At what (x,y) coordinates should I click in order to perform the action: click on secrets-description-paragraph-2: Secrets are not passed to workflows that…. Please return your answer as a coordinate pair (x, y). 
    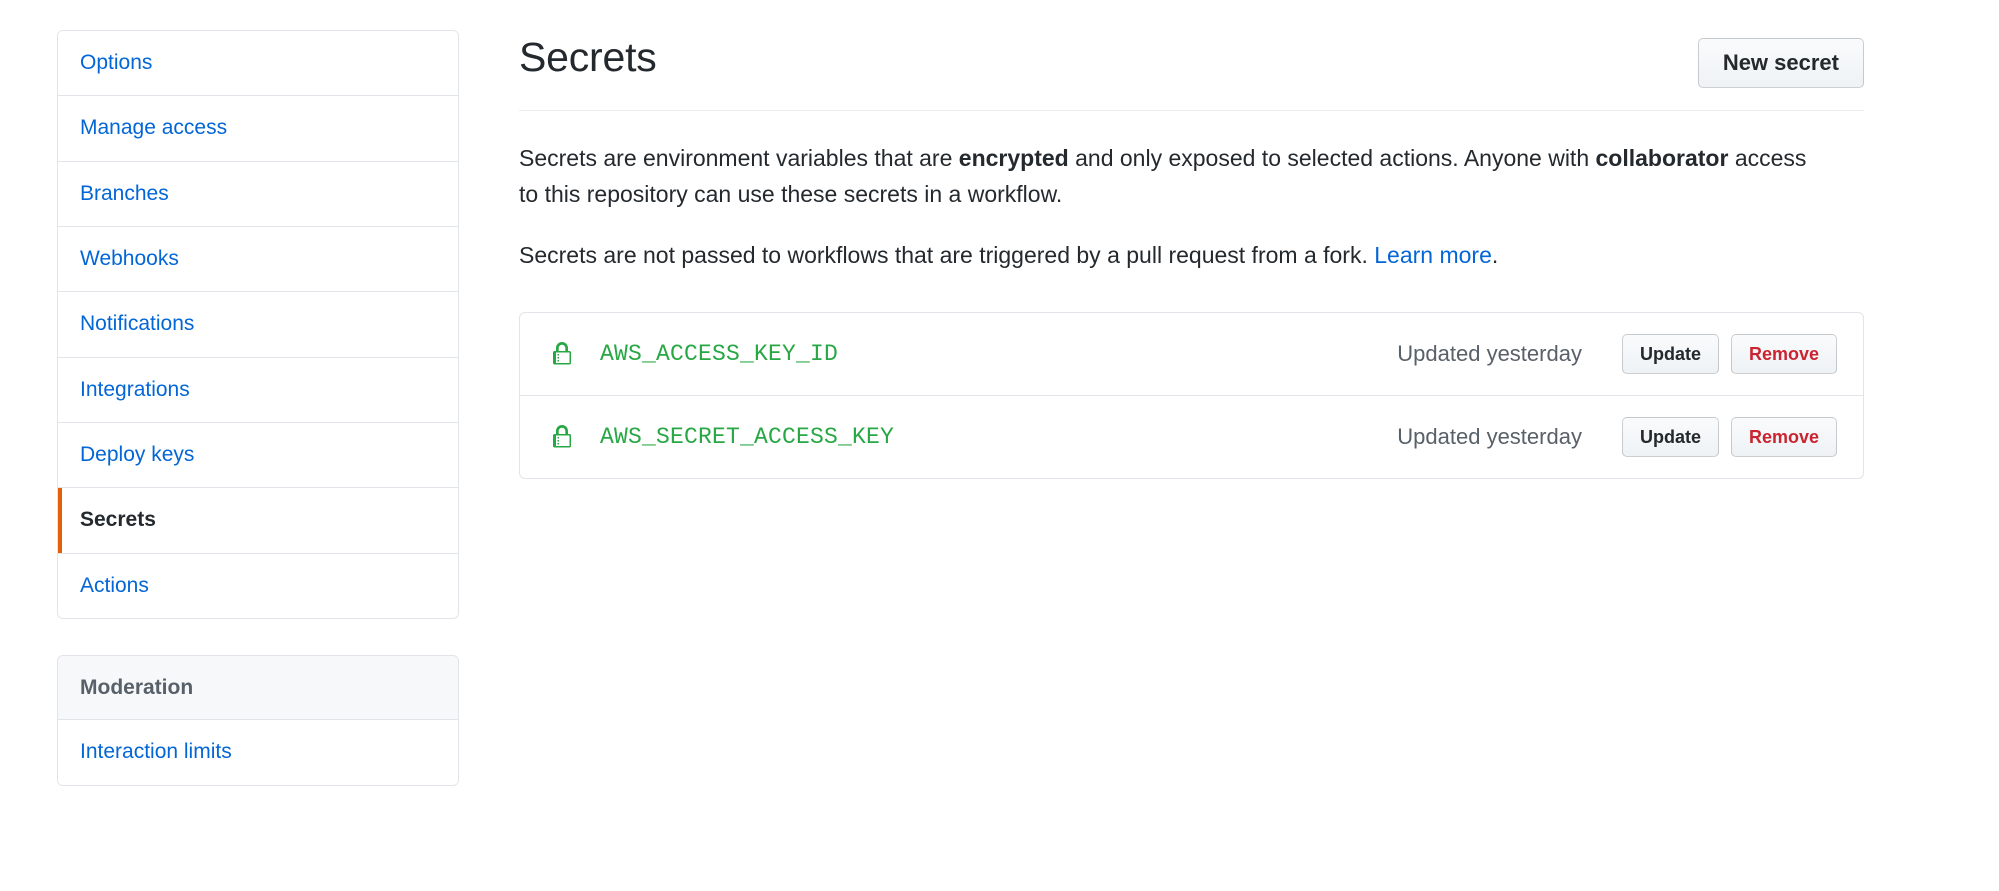
    Looking at the image, I should click on (1174, 256).